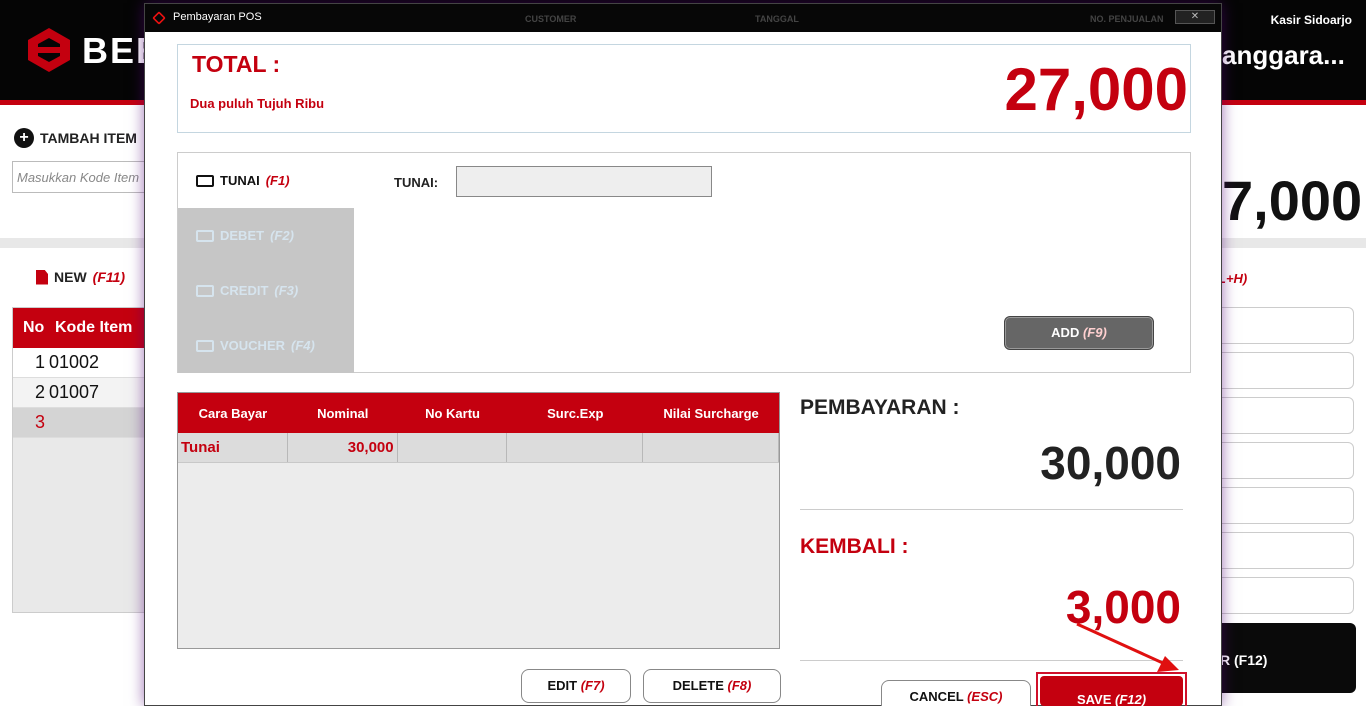  I want to click on pembayaran-amount: 30,000, so click(1110, 463).